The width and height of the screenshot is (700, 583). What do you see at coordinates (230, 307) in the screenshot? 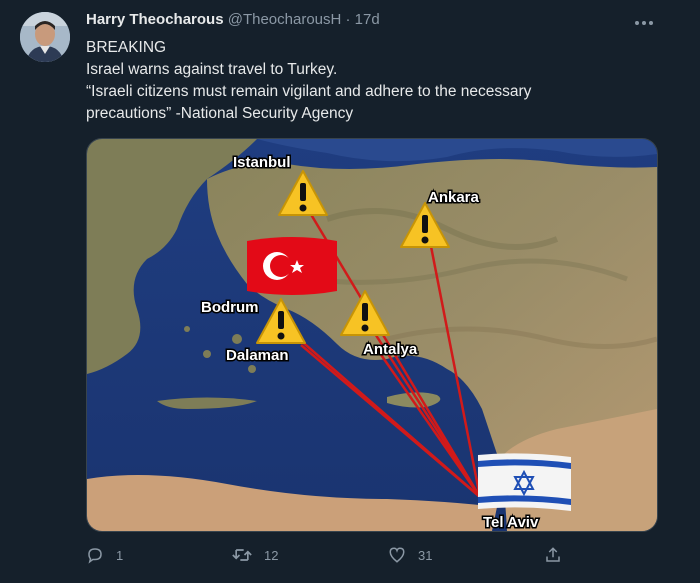
I see `city-label-bodrum: Bodrum` at bounding box center [230, 307].